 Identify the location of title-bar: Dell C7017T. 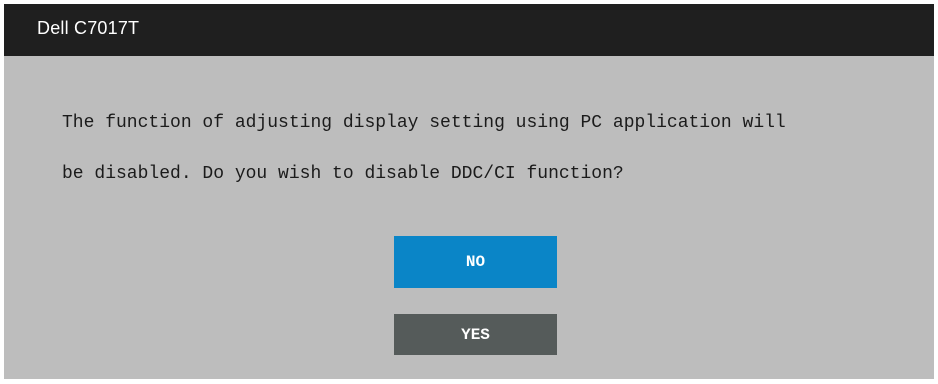
(469, 30).